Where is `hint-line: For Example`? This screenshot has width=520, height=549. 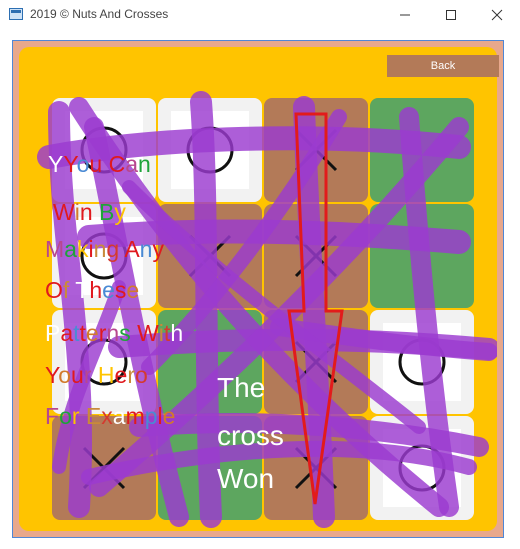
hint-line: For Example is located at coordinates (110, 416).